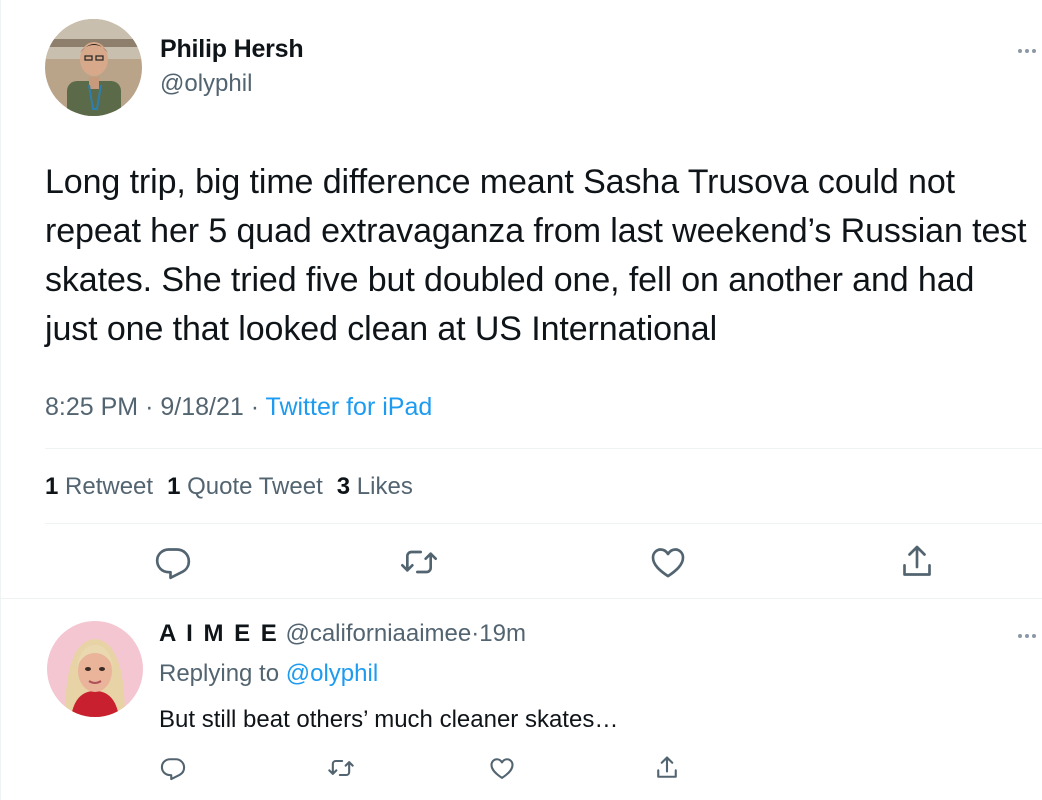  I want to click on tweet-date: 9/18/21, so click(201, 407).